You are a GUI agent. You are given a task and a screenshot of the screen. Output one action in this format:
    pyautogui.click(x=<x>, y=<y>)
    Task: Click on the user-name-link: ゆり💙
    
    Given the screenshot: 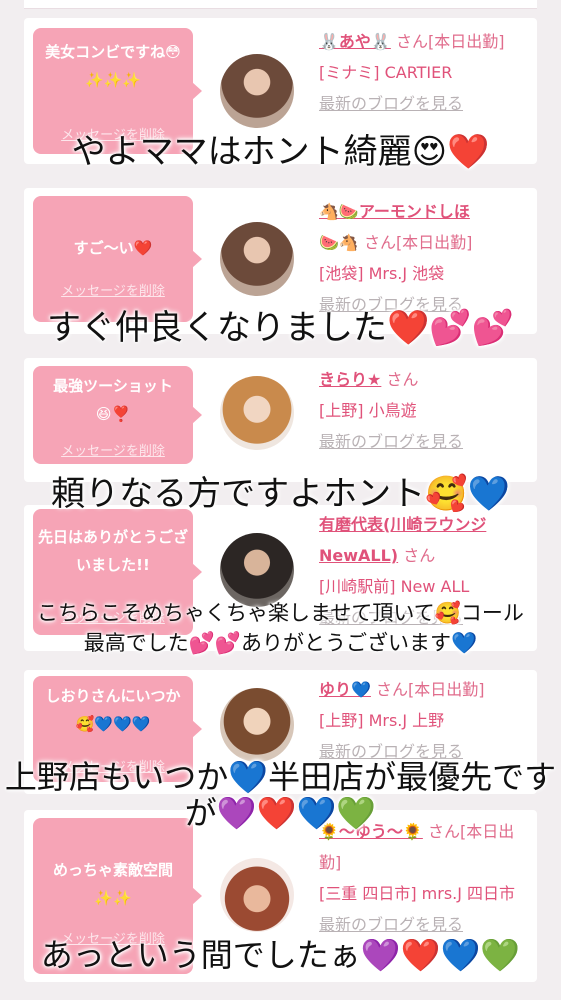 What is the action you would take?
    pyautogui.click(x=345, y=689)
    